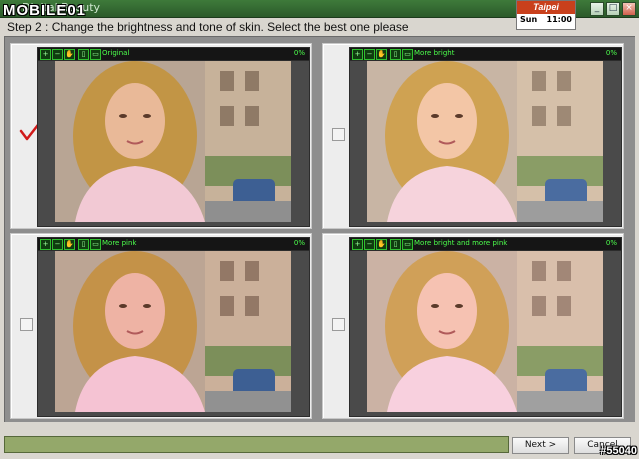 This screenshot has height=459, width=639. I want to click on minimize-button: _, so click(597, 9).